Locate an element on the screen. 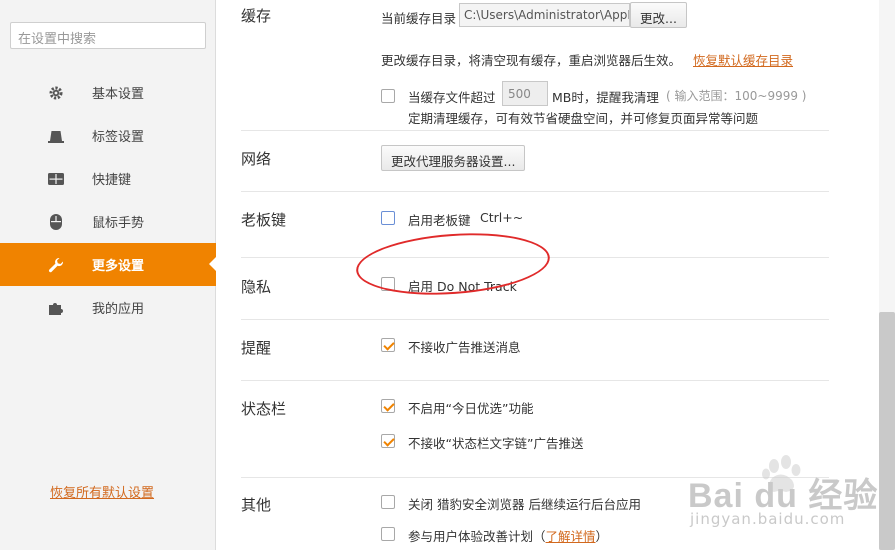 This screenshot has width=895, height=550. sidebar-item-label: 快捷键 is located at coordinates (112, 180).